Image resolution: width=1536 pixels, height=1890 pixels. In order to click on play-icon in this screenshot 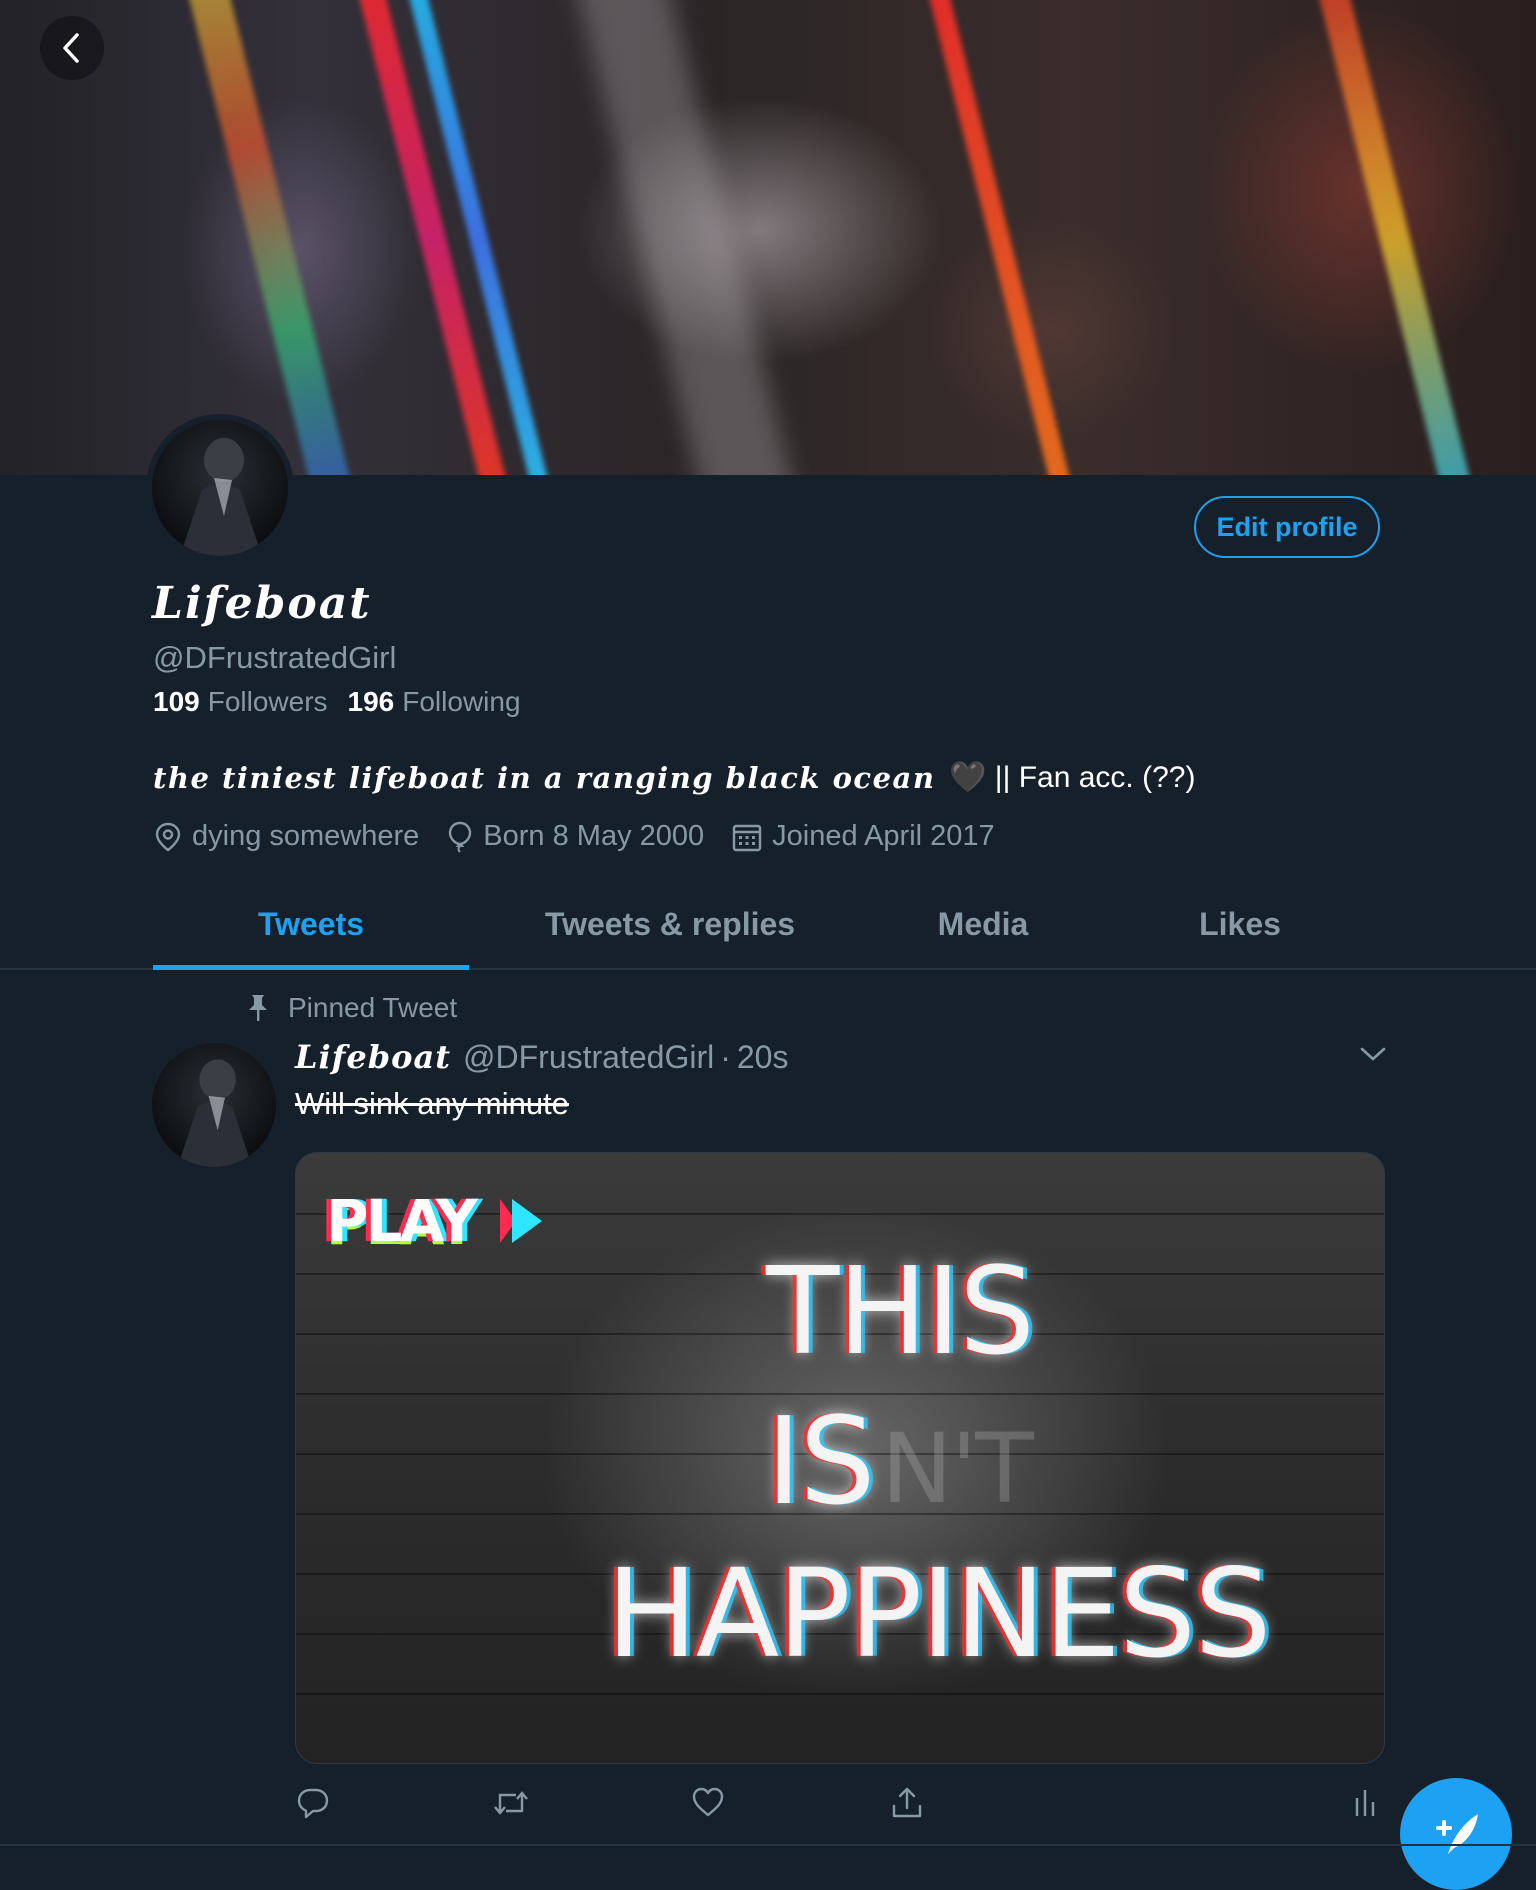, I will do `click(521, 1221)`.